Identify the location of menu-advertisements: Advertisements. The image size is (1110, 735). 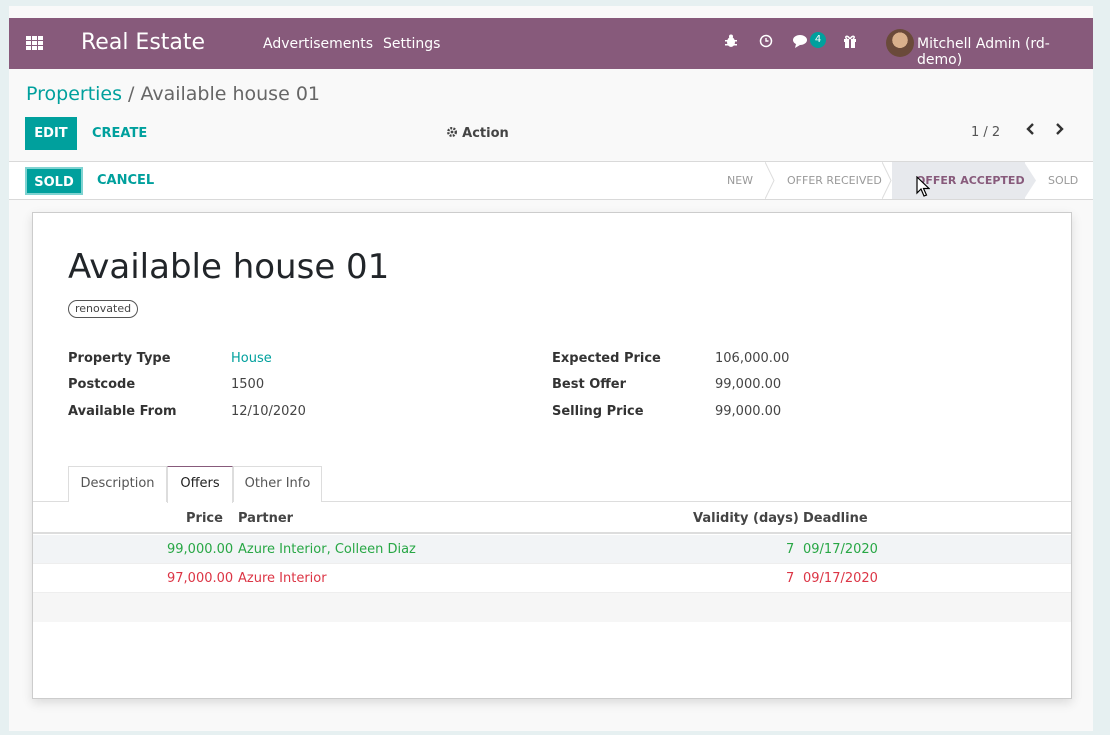
(318, 44).